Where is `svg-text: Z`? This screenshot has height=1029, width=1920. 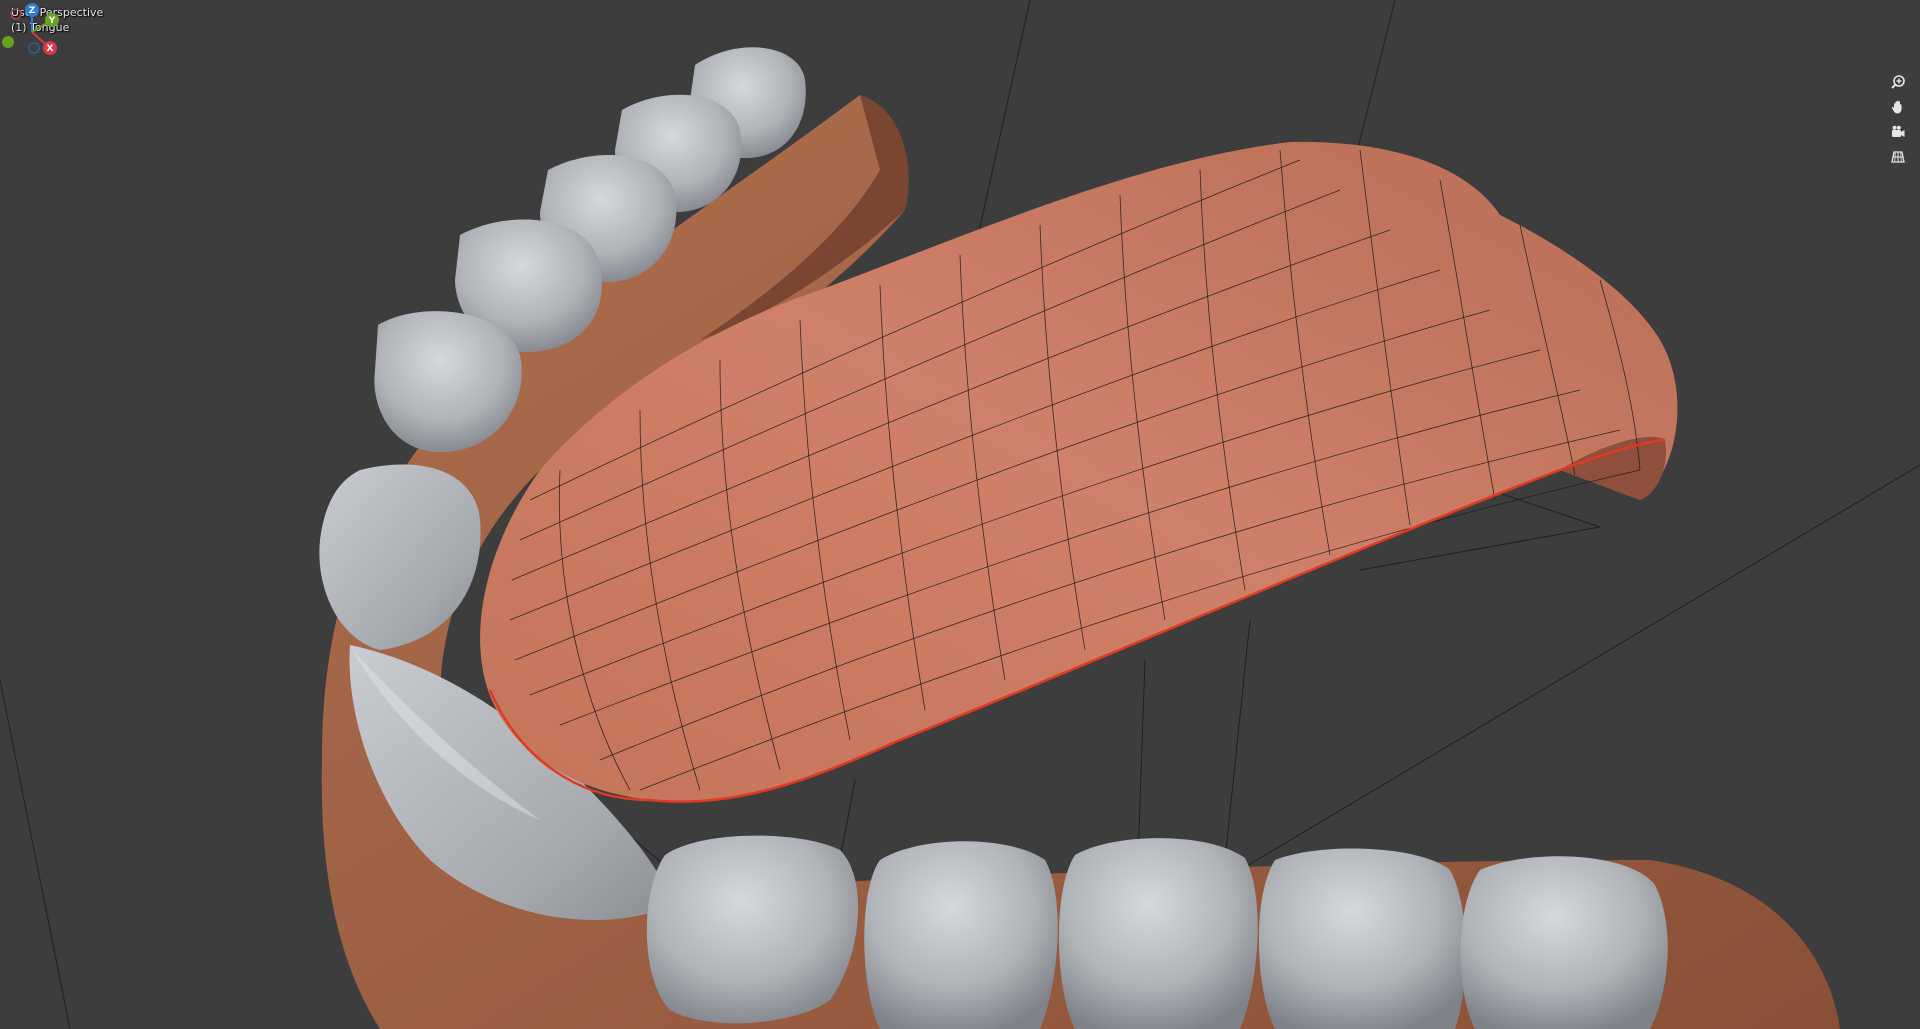 svg-text: Z is located at coordinates (32, 11).